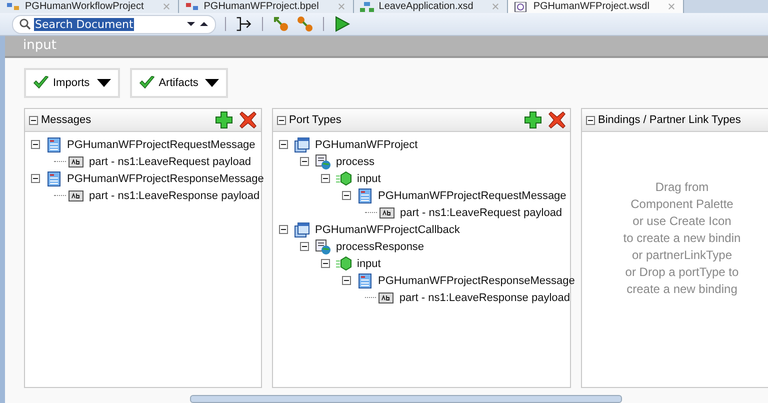 The width and height of the screenshot is (768, 403). I want to click on align-icon, so click(244, 24).